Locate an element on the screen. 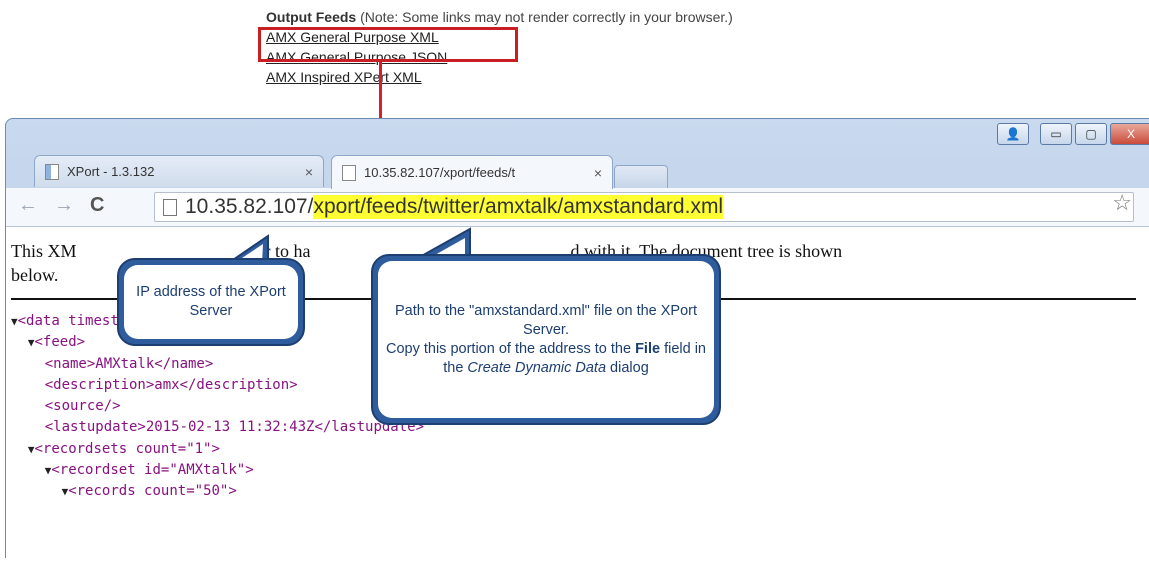  minimize-button: ▭ is located at coordinates (1056, 134).